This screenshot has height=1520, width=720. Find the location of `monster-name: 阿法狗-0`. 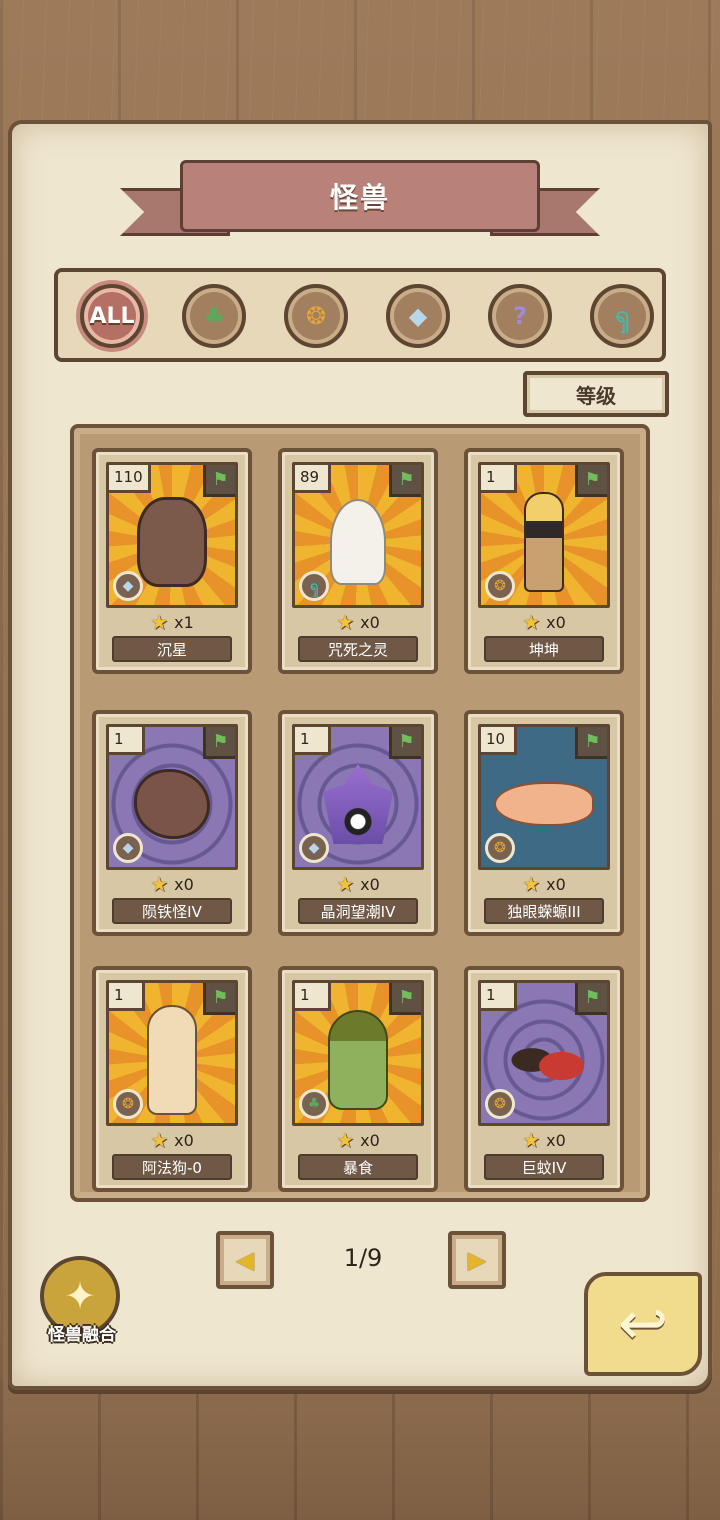

monster-name: 阿法狗-0 is located at coordinates (172, 1167).